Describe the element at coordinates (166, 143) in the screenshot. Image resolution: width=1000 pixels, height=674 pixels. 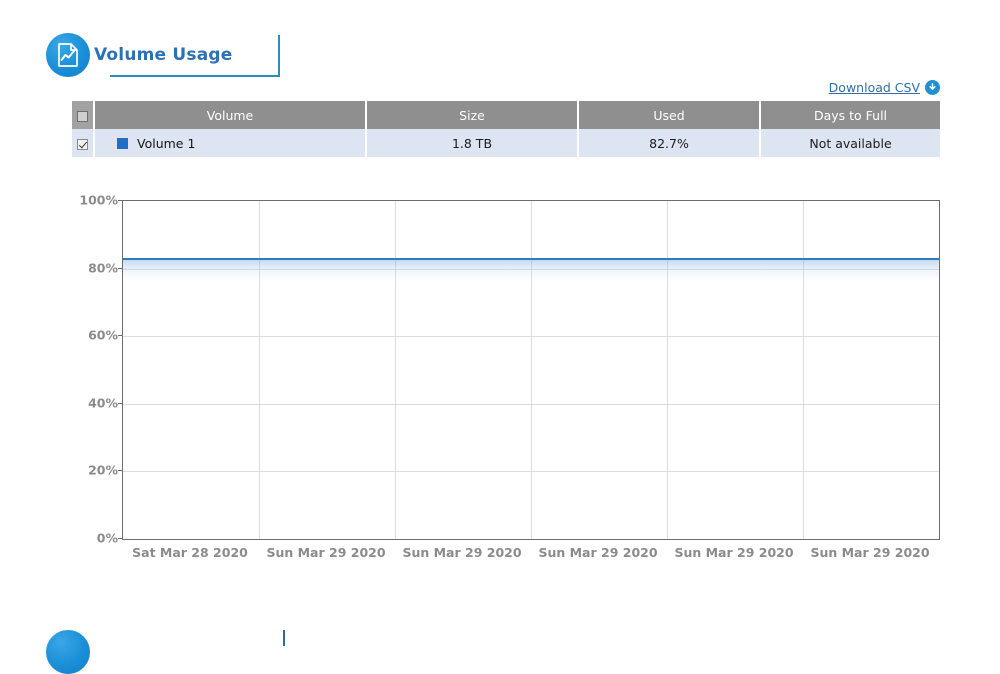
I see `volume-name-label: Volume 1` at that location.